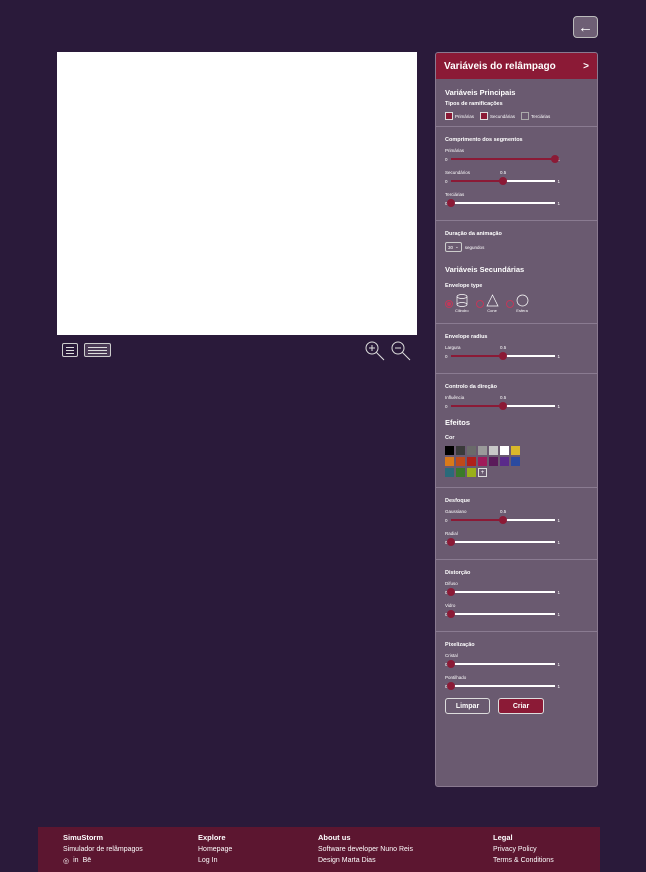 This screenshot has width=646, height=872. I want to click on instagram-icon: ◎, so click(66, 861).